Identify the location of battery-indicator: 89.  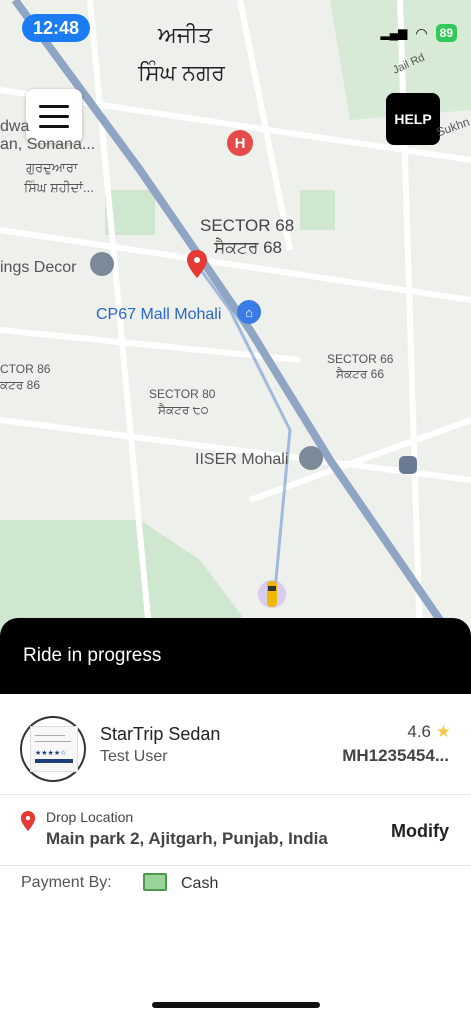
(446, 33).